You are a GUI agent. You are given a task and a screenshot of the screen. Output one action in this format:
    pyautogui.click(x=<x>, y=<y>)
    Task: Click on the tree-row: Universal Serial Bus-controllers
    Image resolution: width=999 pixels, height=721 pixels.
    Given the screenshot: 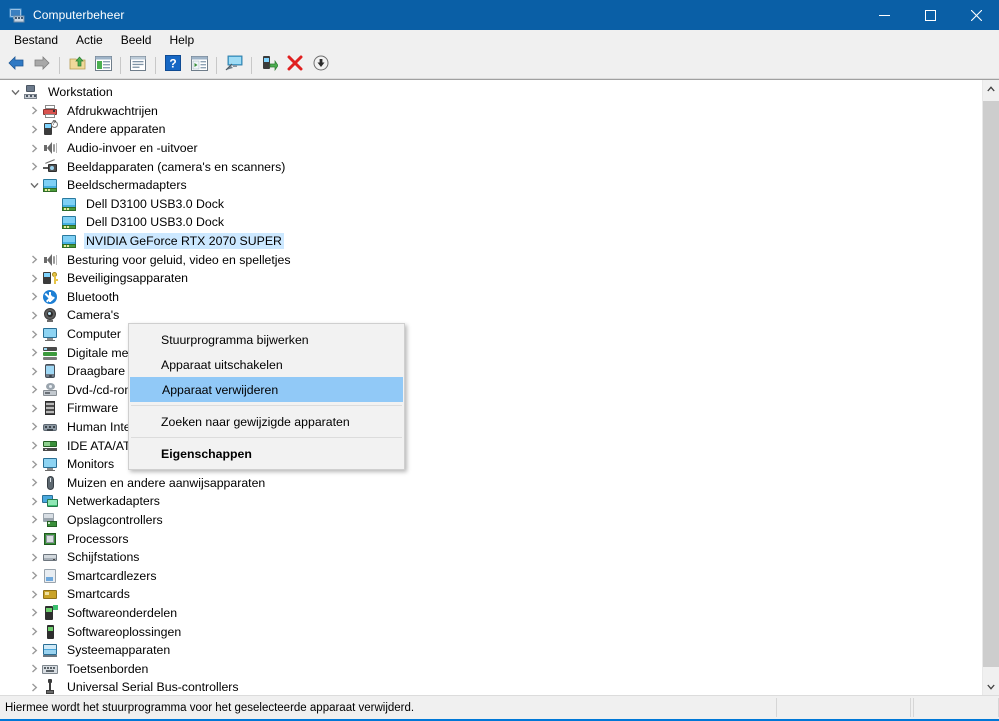 What is the action you would take?
    pyautogui.click(x=491, y=686)
    